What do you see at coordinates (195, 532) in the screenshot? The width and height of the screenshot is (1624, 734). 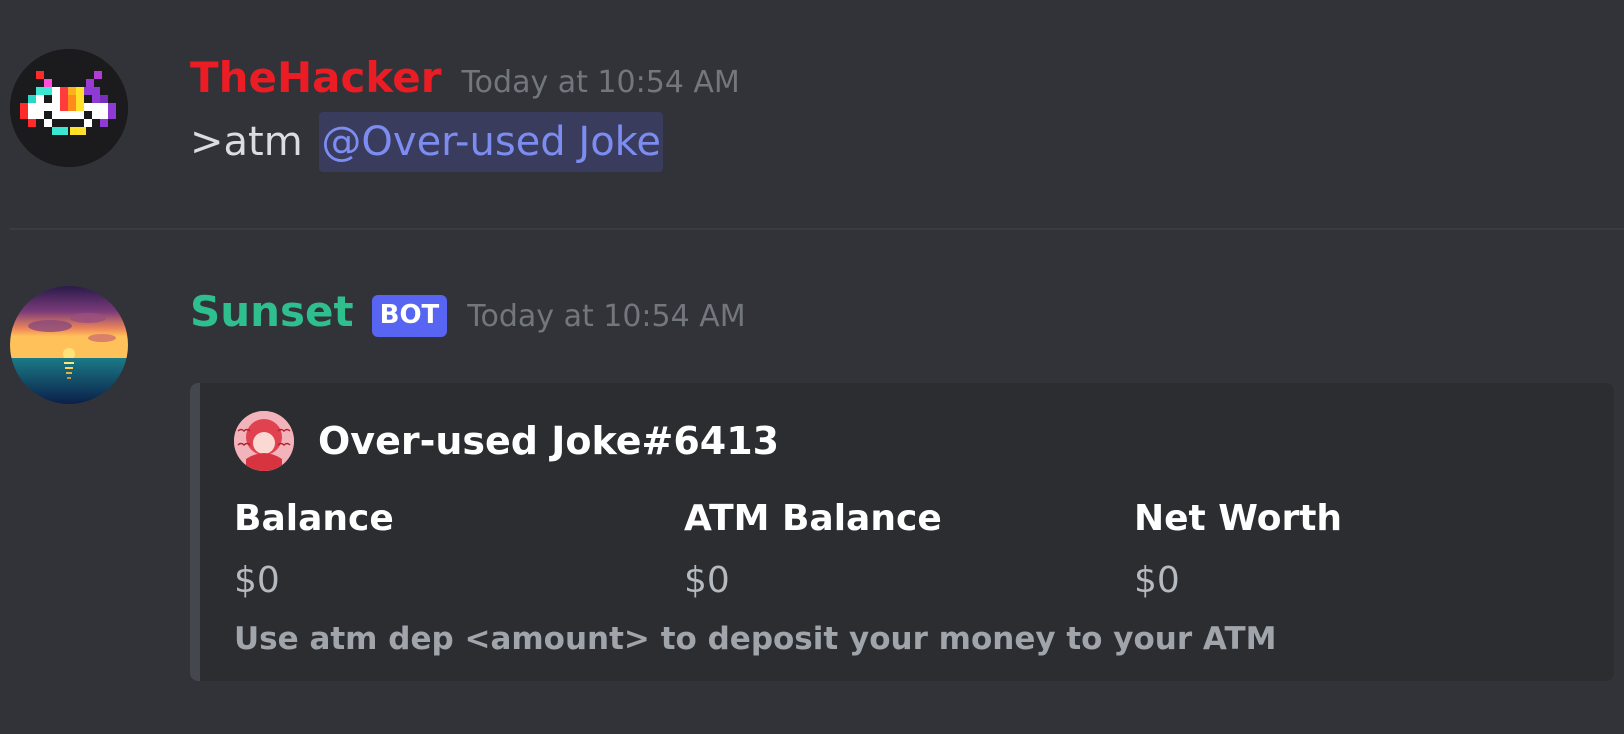 I see `embed-color-bar` at bounding box center [195, 532].